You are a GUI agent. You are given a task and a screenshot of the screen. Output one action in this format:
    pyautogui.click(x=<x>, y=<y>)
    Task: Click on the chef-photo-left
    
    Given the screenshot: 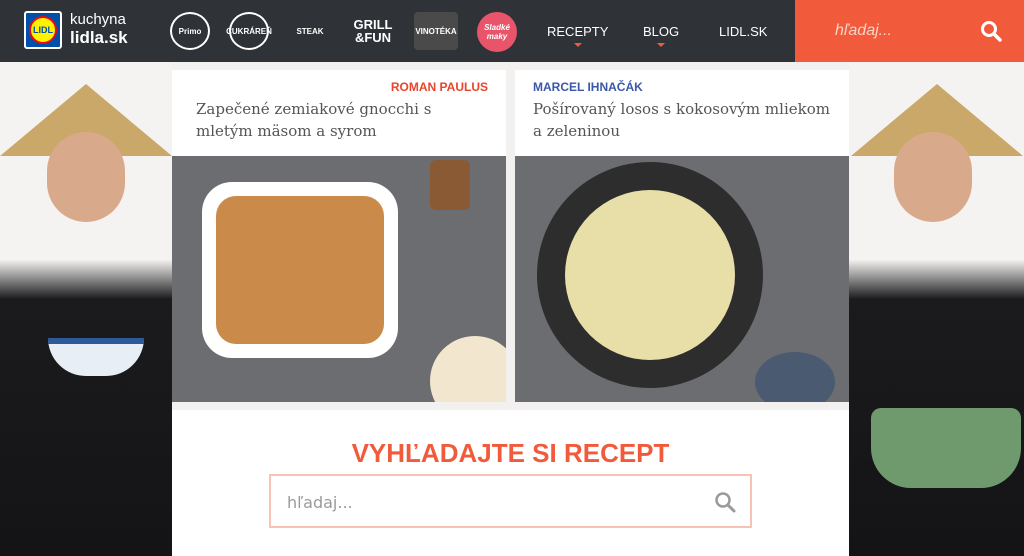 What is the action you would take?
    pyautogui.click(x=86, y=309)
    